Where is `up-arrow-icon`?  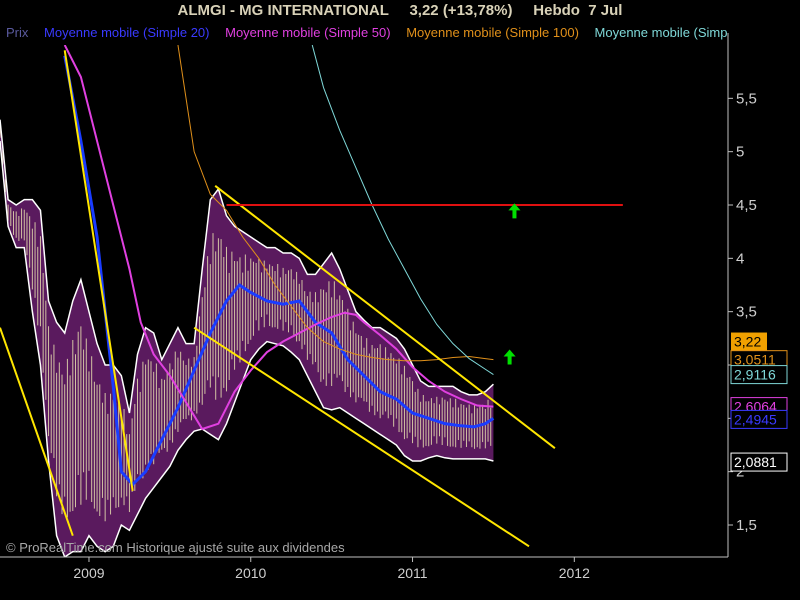 up-arrow-icon is located at coordinates (509, 357).